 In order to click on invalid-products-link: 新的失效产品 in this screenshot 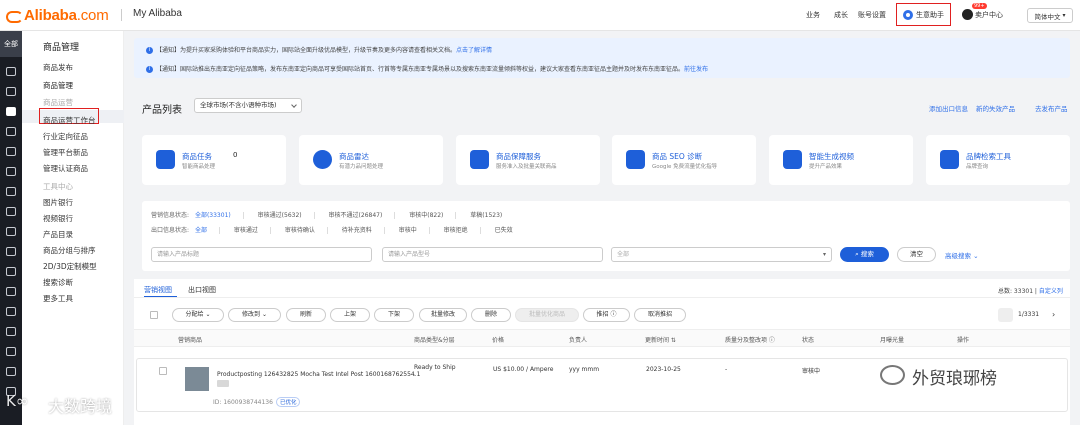, I will do `click(995, 108)`.